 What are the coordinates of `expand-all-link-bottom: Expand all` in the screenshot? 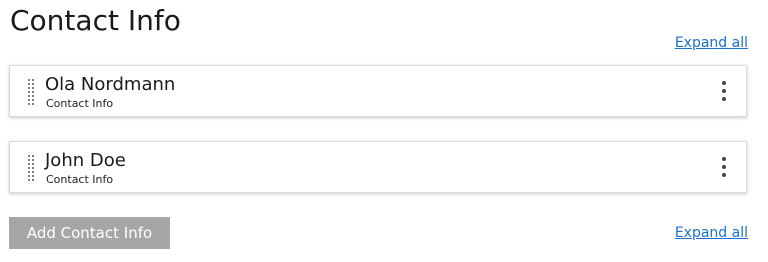 It's located at (711, 233).